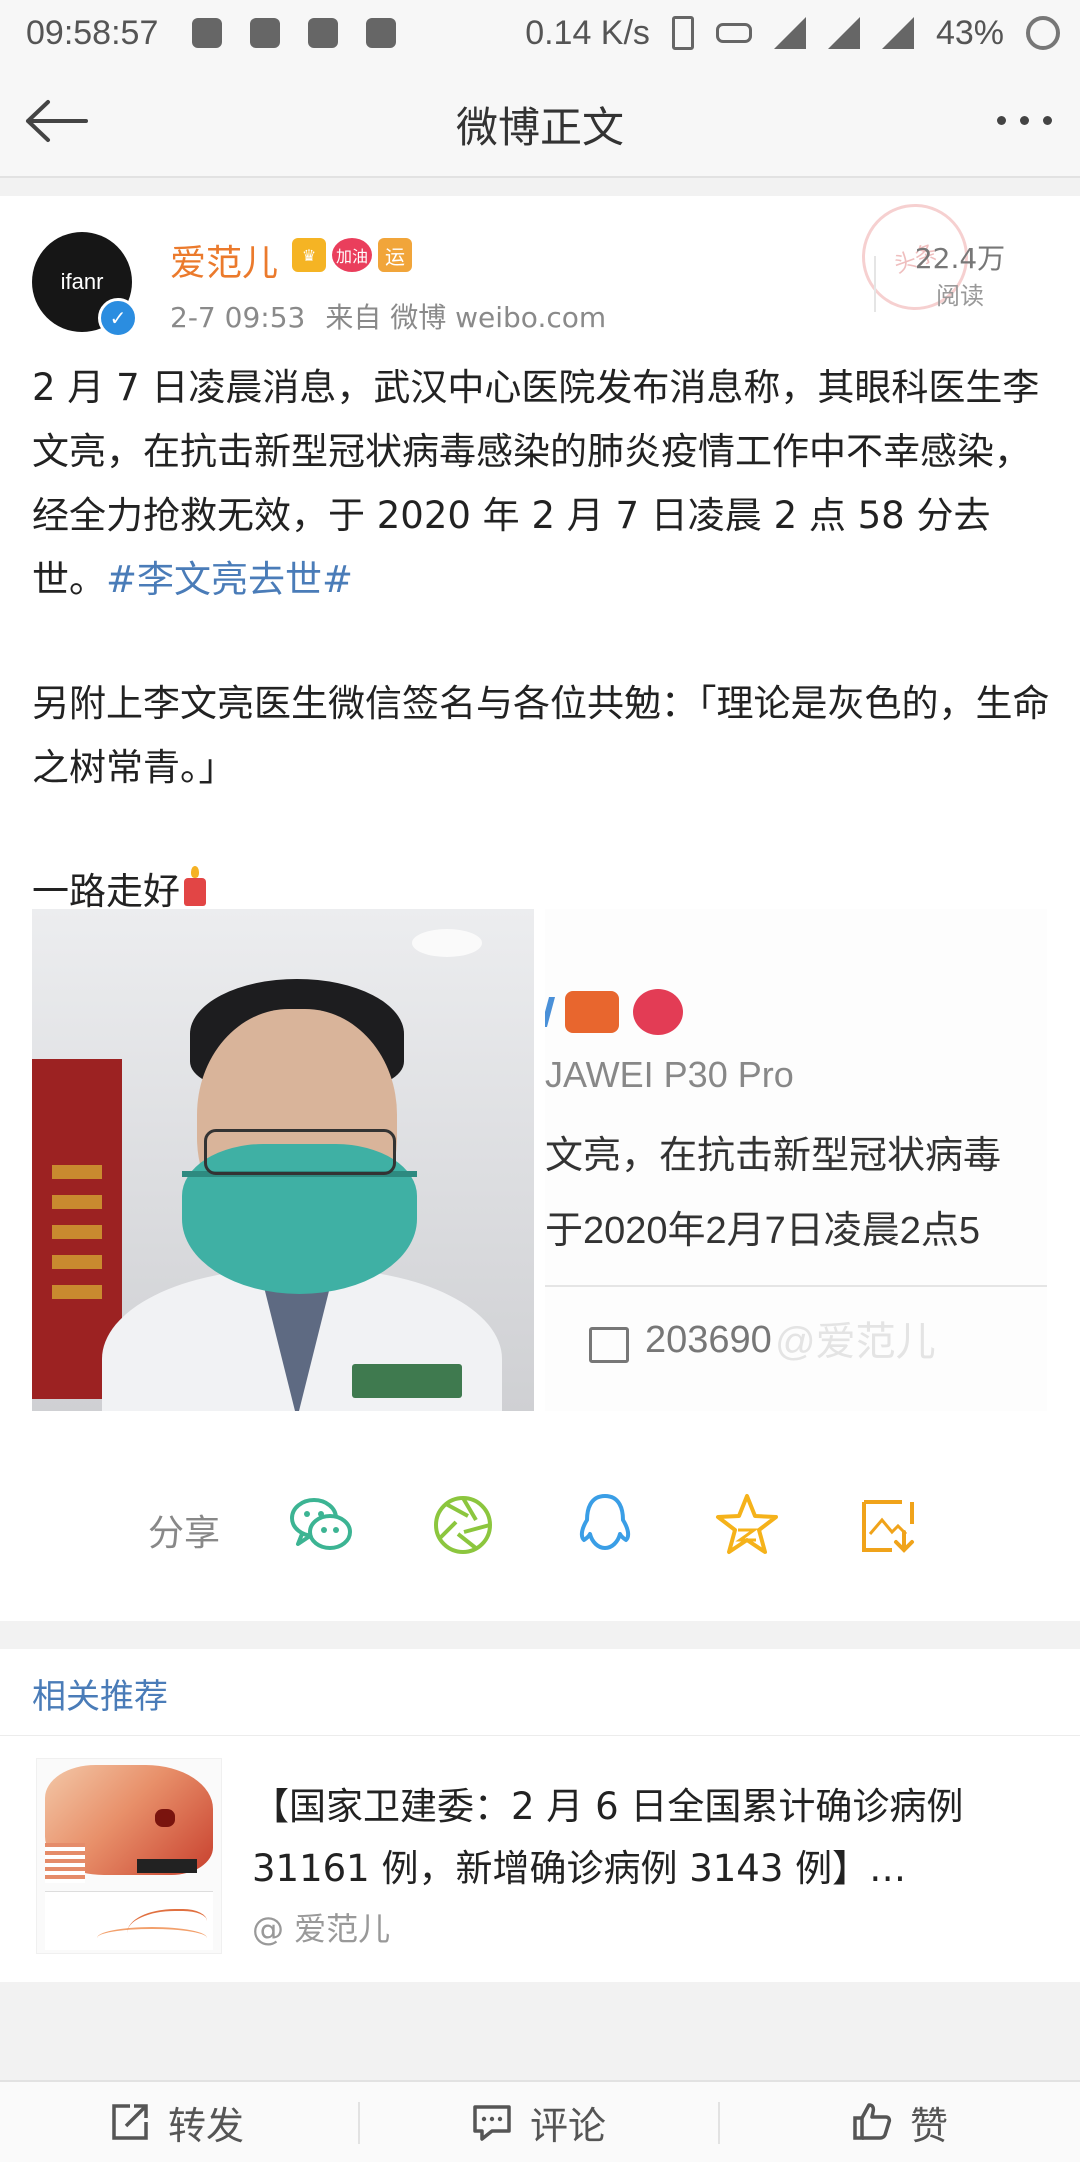  I want to click on repost-button: 转发, so click(176, 2122).